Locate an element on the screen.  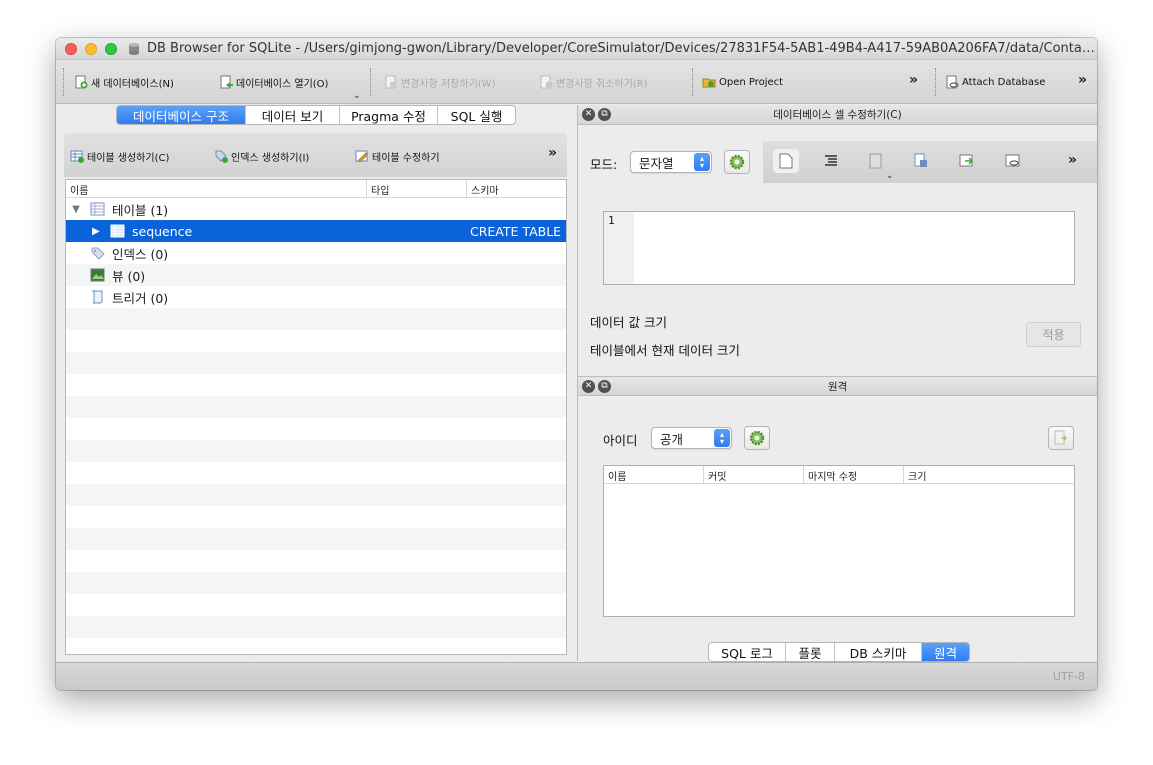
tab-database-structure: 데이터베이스 구조 is located at coordinates (181, 115).